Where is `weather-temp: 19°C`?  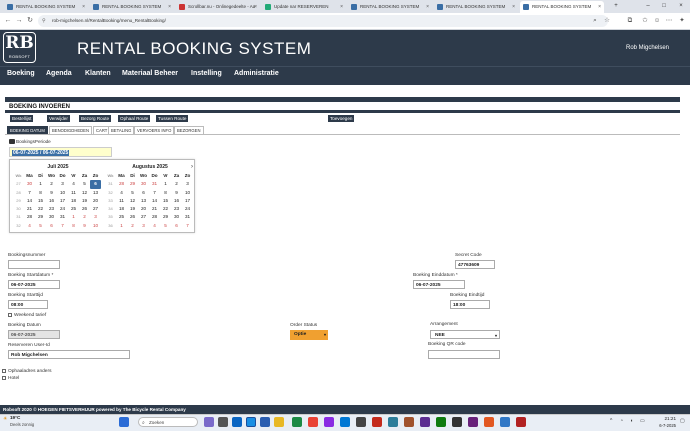
weather-temp: 19°C is located at coordinates (15, 417).